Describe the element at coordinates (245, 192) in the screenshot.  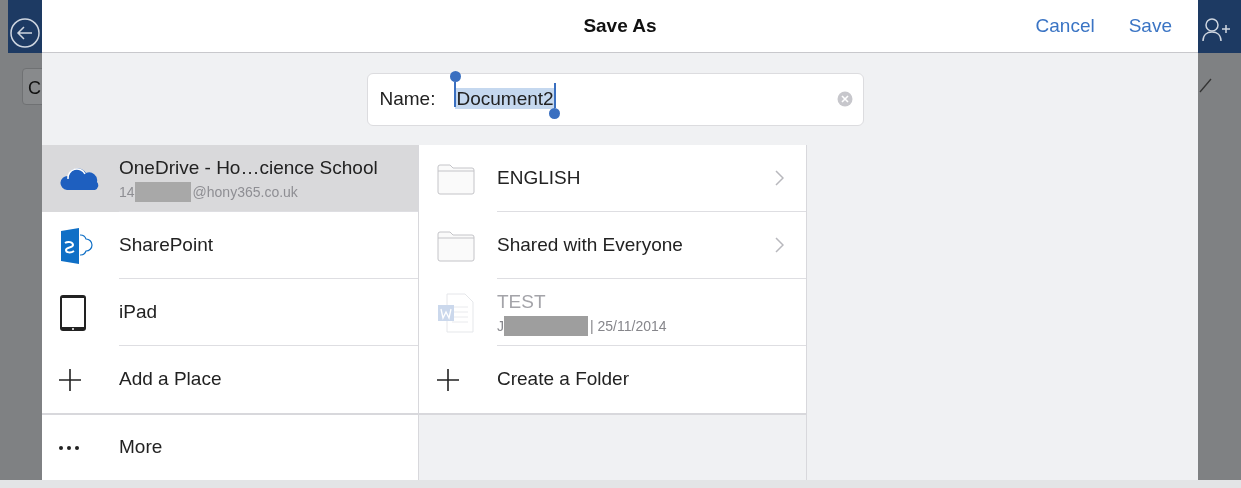
I see `item-subtitle: @hony365.co.uk` at that location.